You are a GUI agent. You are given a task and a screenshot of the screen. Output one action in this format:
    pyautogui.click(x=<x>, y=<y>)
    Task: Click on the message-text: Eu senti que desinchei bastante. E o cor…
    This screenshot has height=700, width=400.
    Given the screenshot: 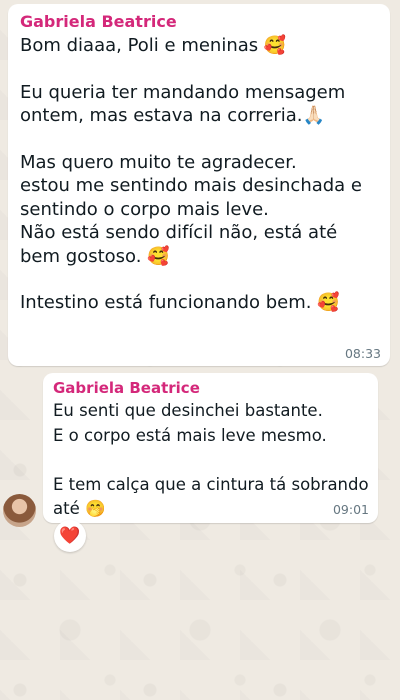 What is the action you would take?
    pyautogui.click(x=211, y=459)
    